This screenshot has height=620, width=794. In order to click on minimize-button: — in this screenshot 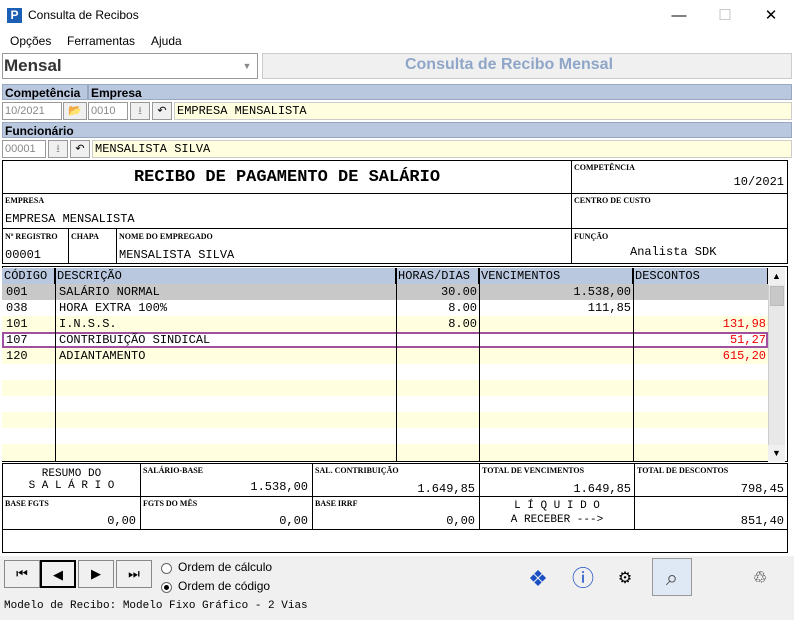, I will do `click(679, 16)`.